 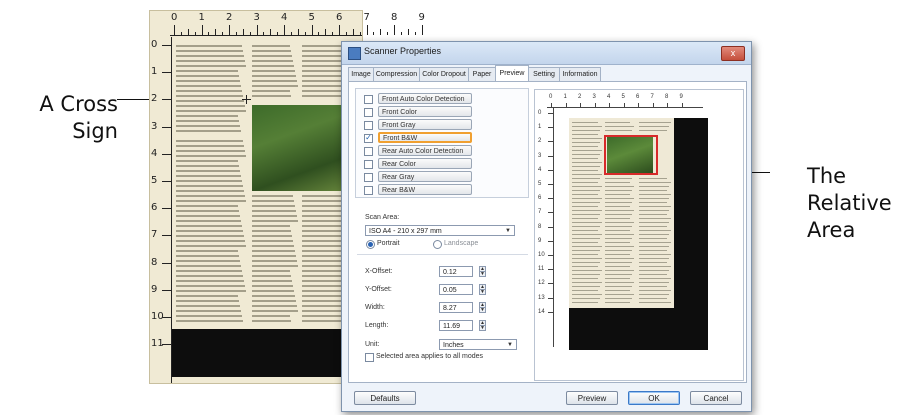 I want to click on mode-button: Front Color, so click(x=425, y=111).